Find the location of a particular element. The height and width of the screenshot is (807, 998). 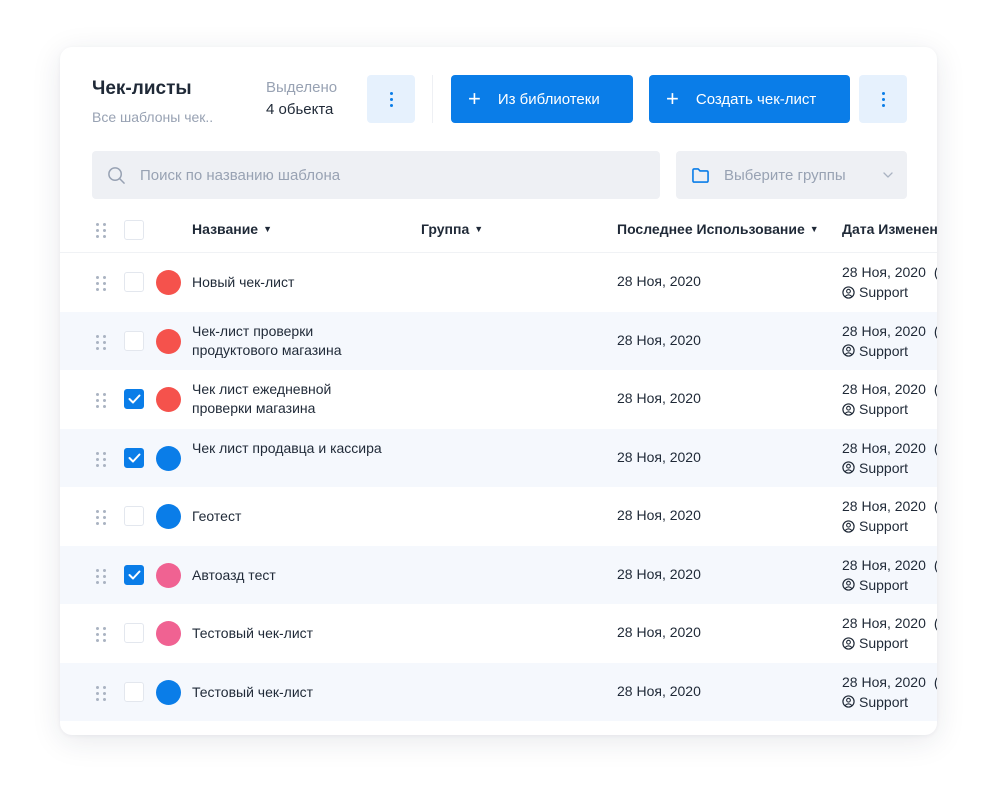

column-header-modified-label: Дата Изменен is located at coordinates (889, 229).